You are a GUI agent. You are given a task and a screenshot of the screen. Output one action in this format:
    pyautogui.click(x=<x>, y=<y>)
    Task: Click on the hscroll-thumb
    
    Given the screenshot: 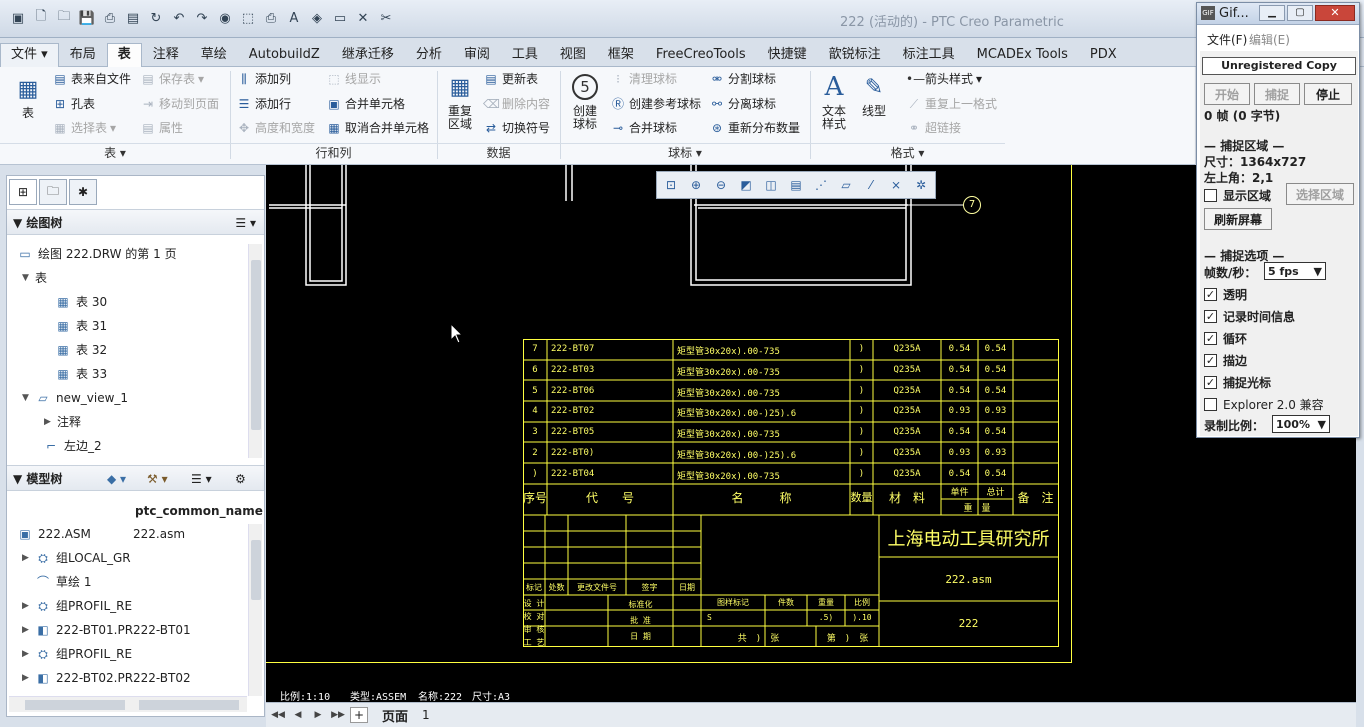 What is the action you would take?
    pyautogui.click(x=189, y=705)
    